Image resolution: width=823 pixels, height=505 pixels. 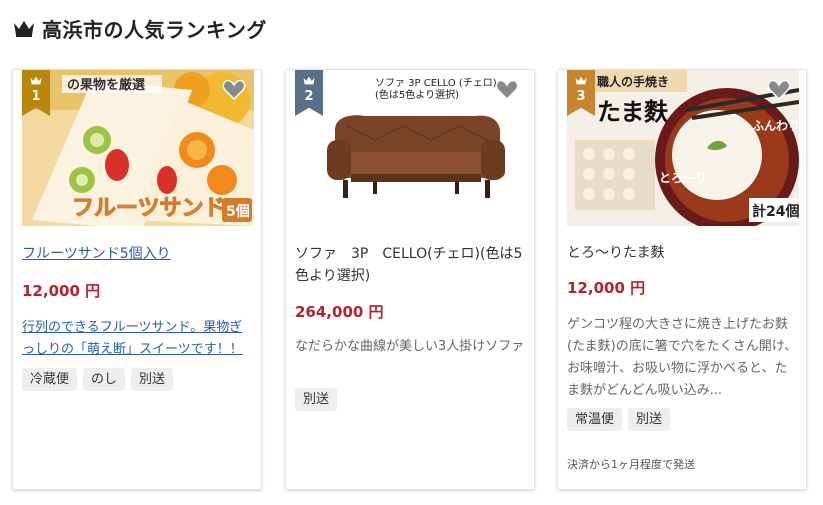 I want to click on section-heading: 高浜市の人気ランキング, so click(x=139, y=28).